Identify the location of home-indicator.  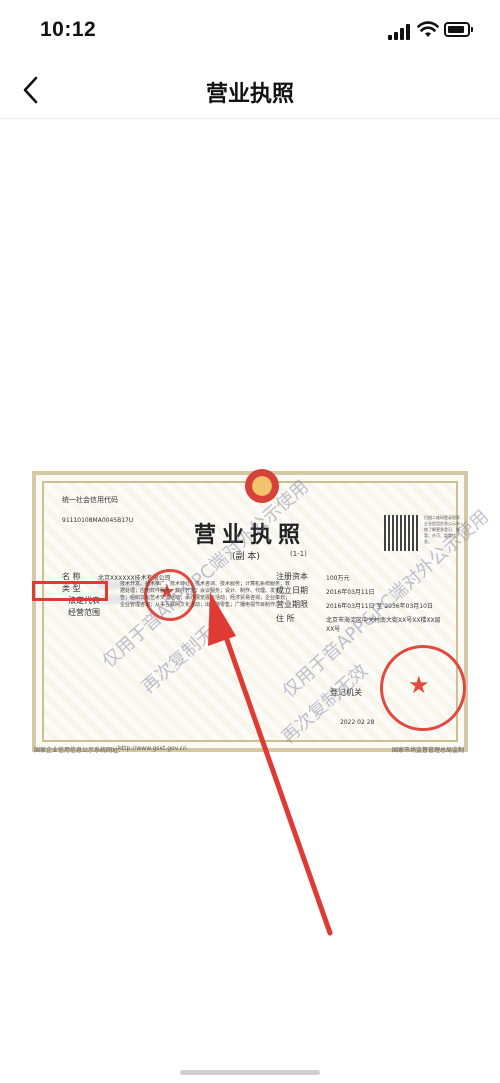
(250, 1072).